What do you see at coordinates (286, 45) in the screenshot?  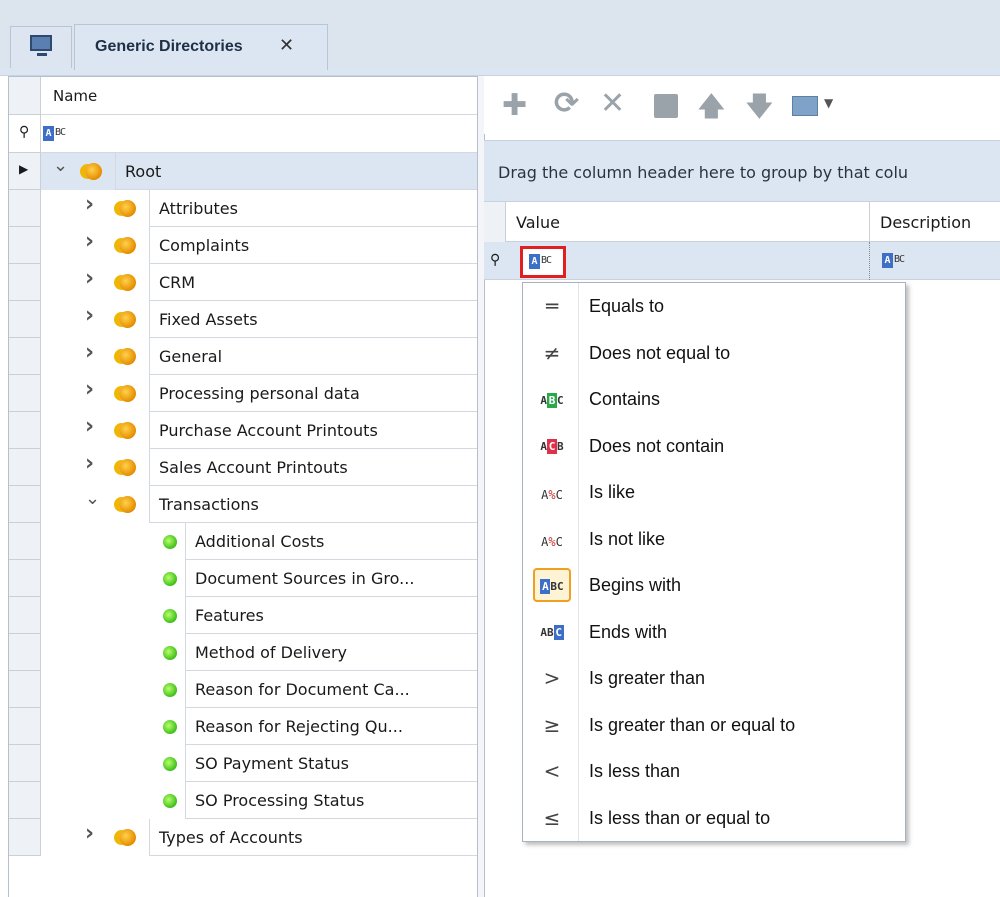 I see `close-icon: ✕` at bounding box center [286, 45].